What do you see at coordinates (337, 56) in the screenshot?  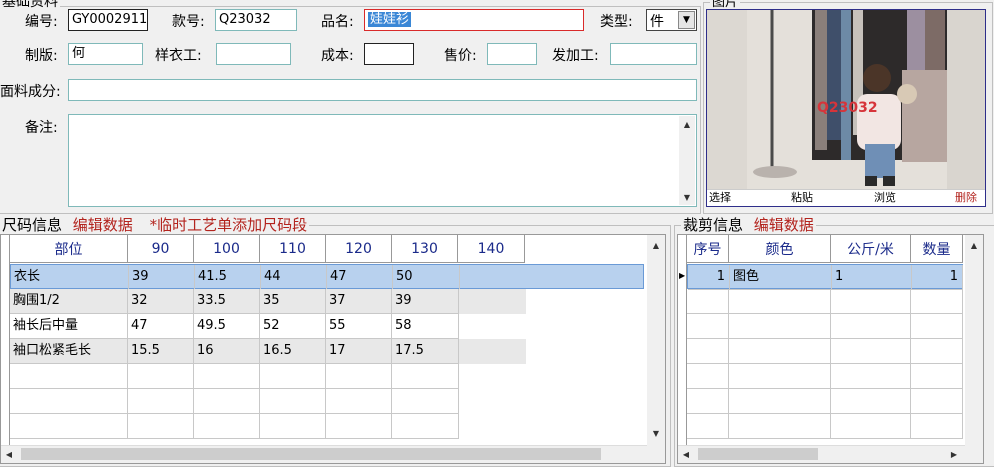 I see `cost-label: 成本:` at bounding box center [337, 56].